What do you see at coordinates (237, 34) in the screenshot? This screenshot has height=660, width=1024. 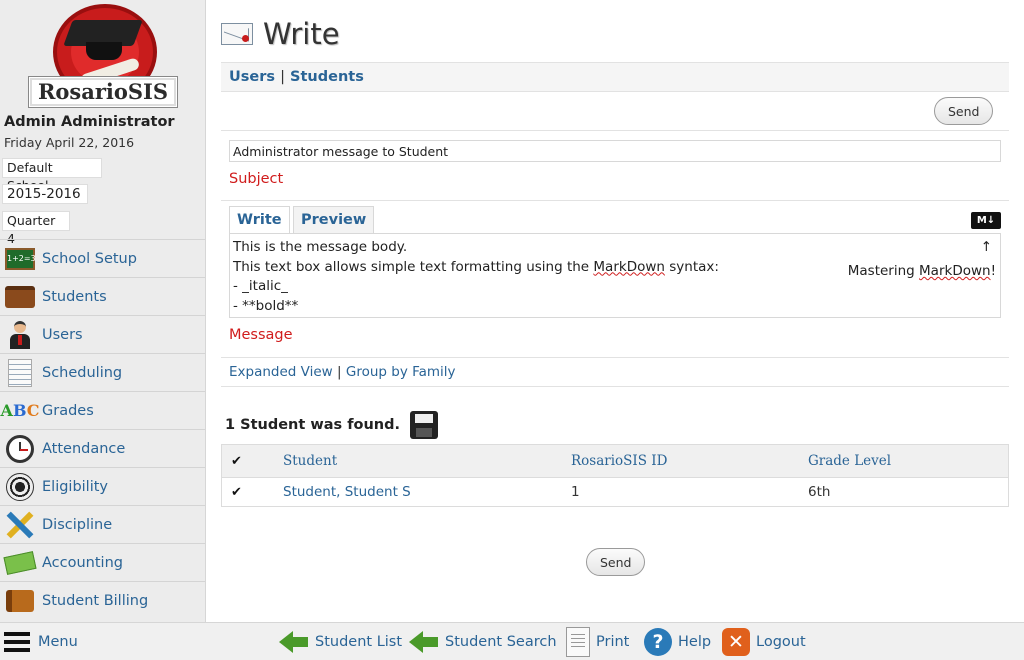 I see `envelope-icon` at bounding box center [237, 34].